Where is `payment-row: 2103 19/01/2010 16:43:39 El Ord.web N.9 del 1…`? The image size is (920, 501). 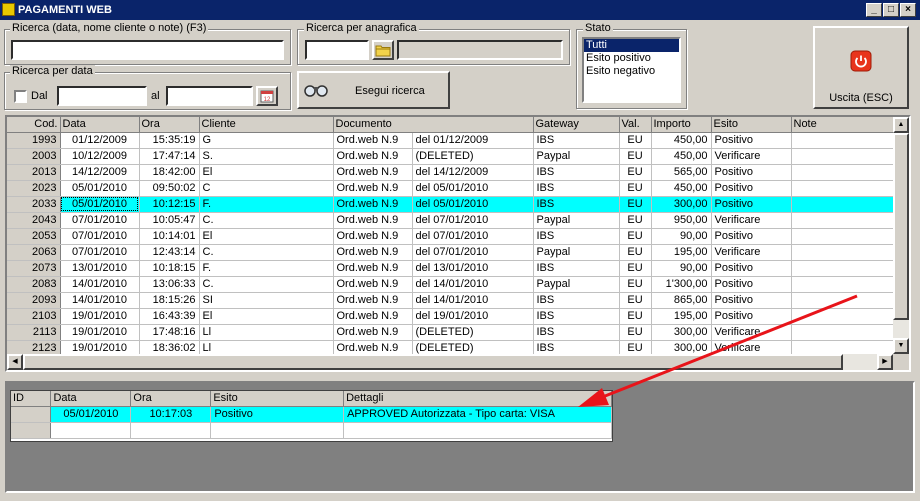 payment-row: 2103 19/01/2010 16:43:39 El Ord.web N.9 del 1… is located at coordinates (452, 316).